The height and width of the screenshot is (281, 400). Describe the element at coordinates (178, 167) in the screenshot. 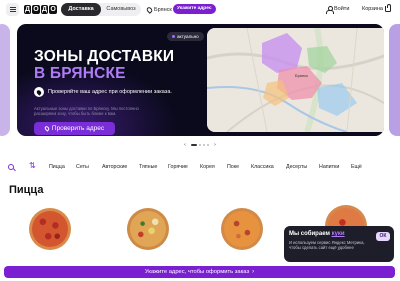

I see `category-hot: Горячие` at that location.